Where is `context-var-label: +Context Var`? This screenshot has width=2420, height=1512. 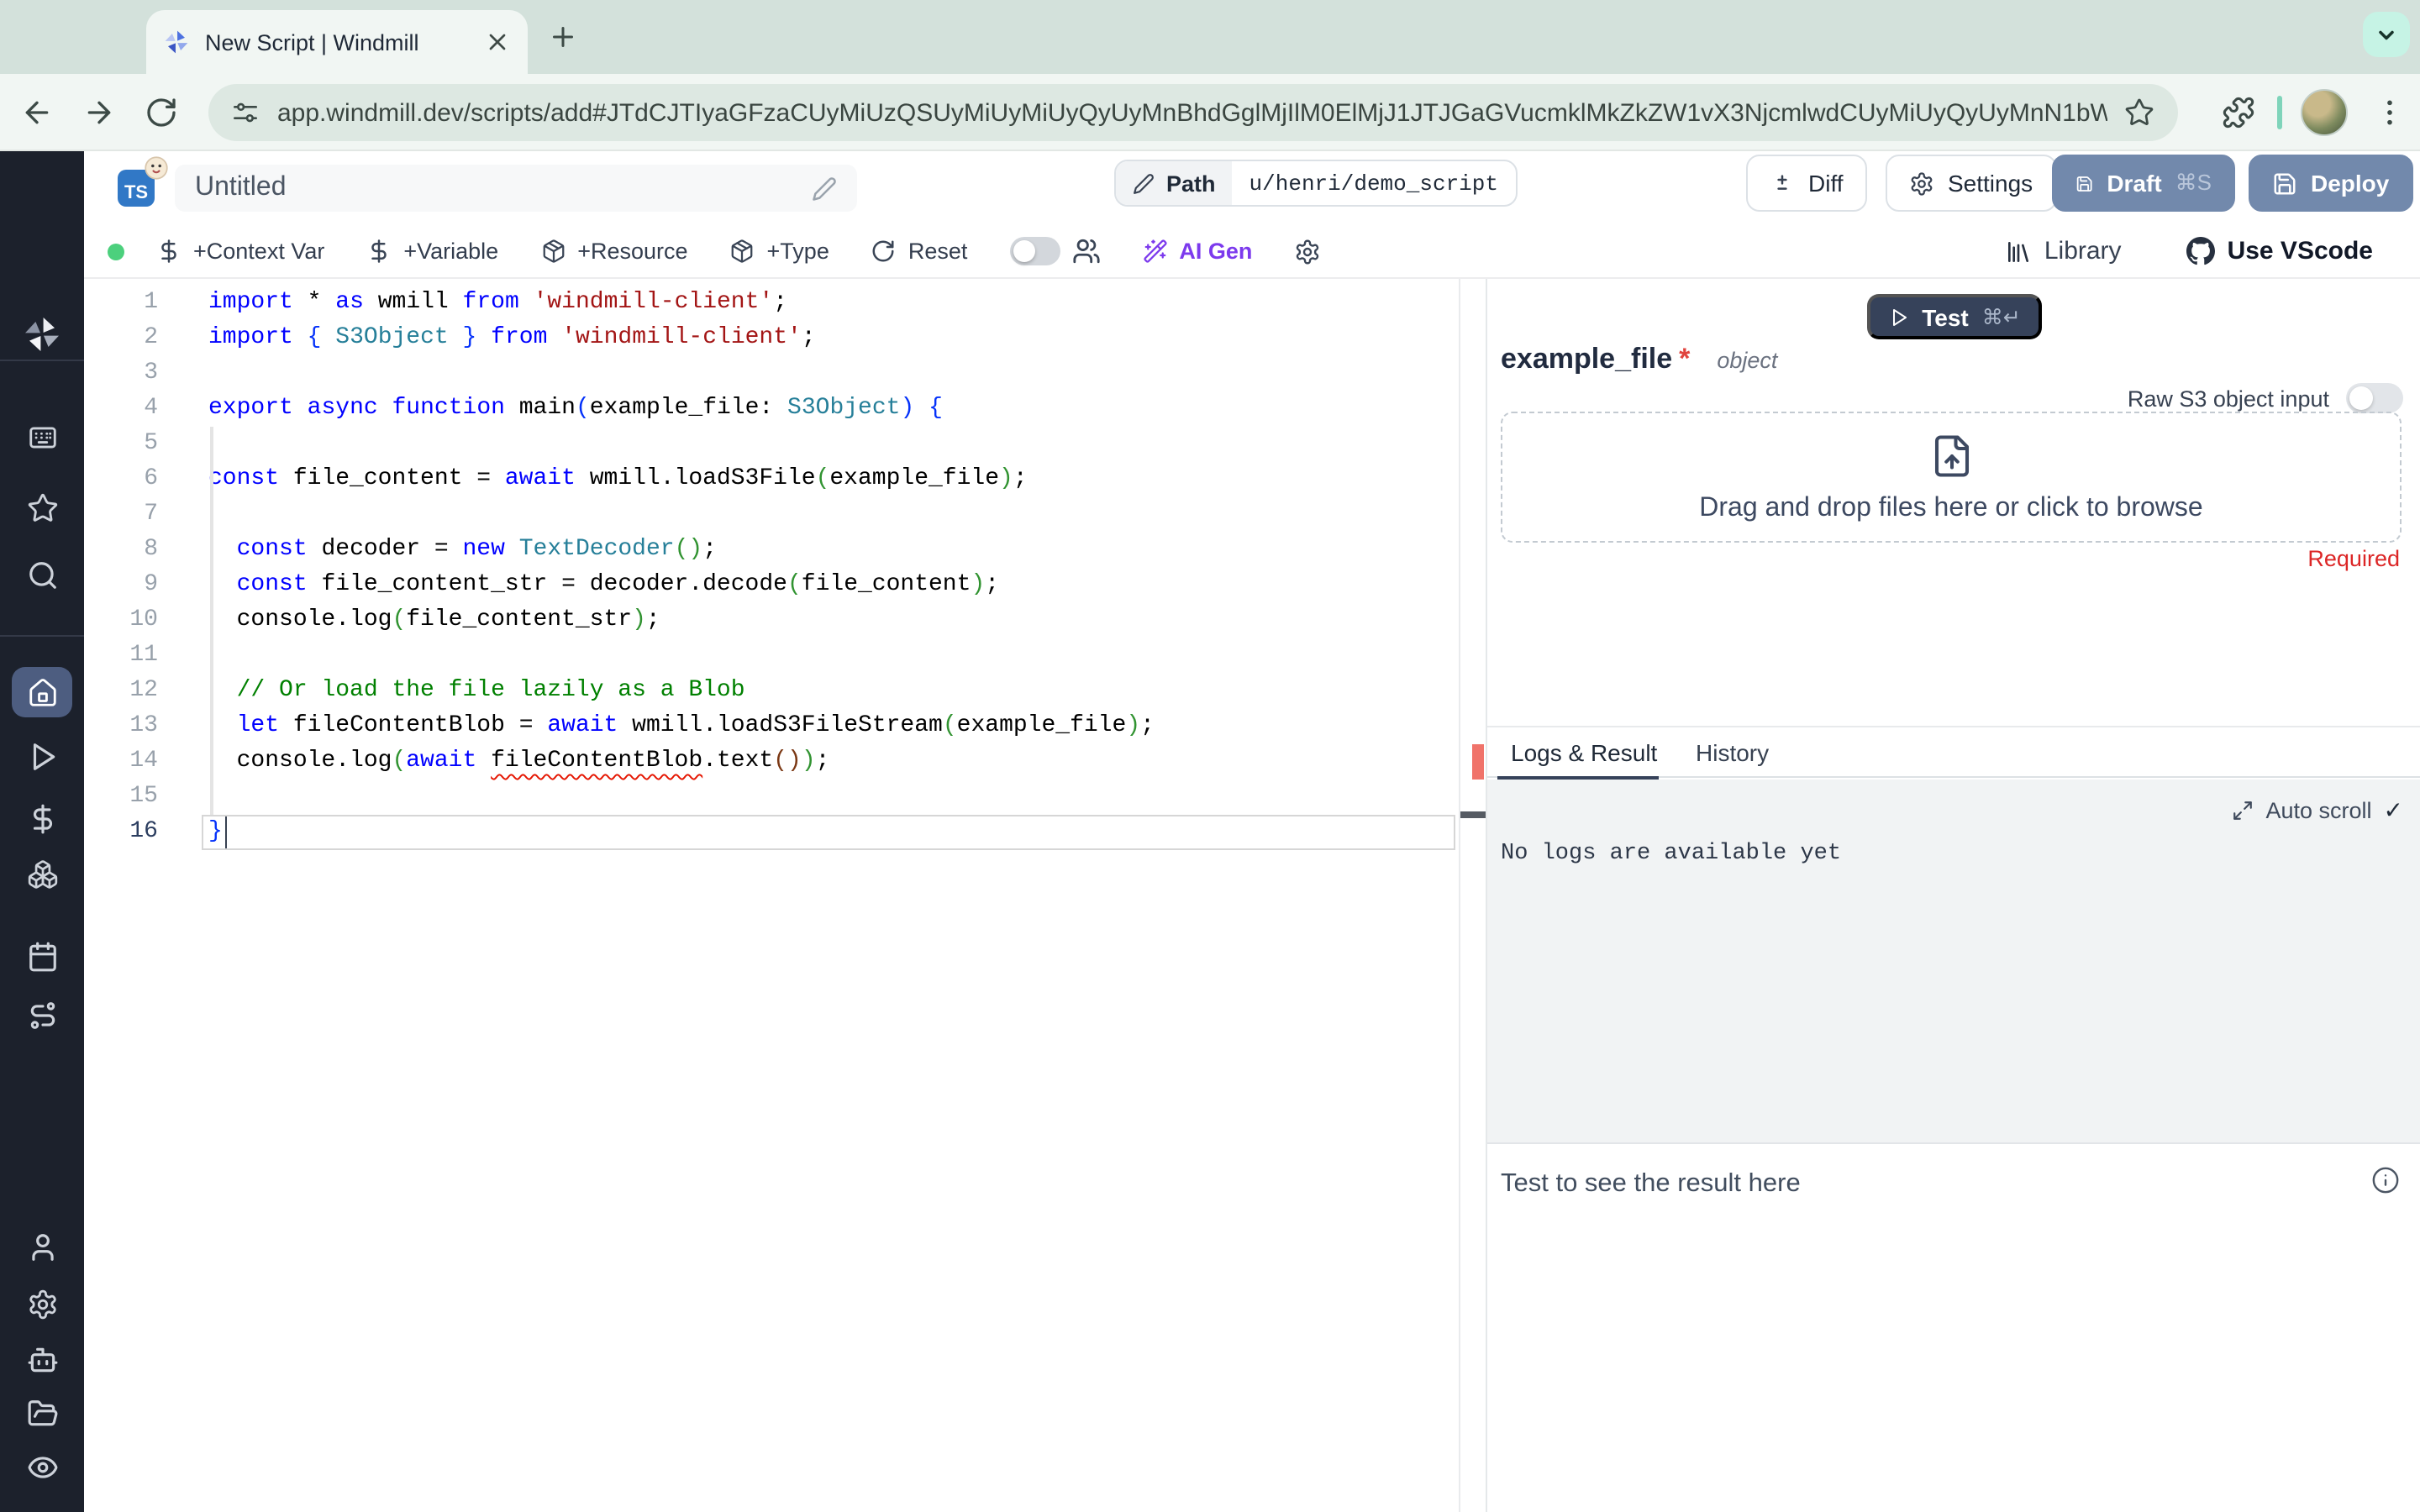
context-var-label: +Context Var is located at coordinates (259, 251).